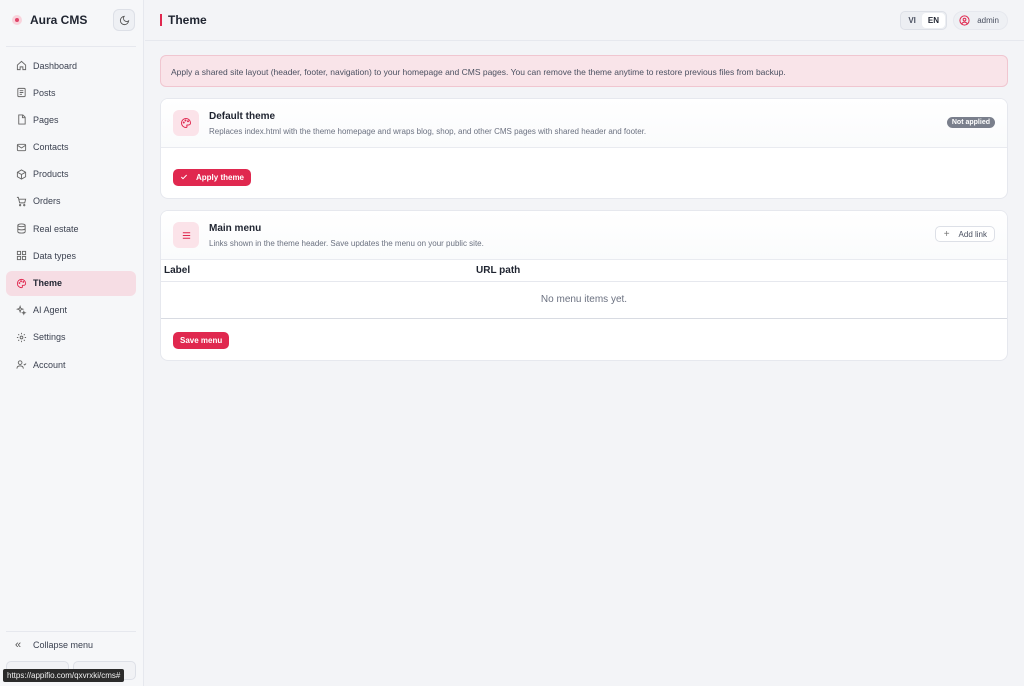 The height and width of the screenshot is (686, 1024). What do you see at coordinates (18, 645) in the screenshot?
I see `chevrons-left-icon: «` at bounding box center [18, 645].